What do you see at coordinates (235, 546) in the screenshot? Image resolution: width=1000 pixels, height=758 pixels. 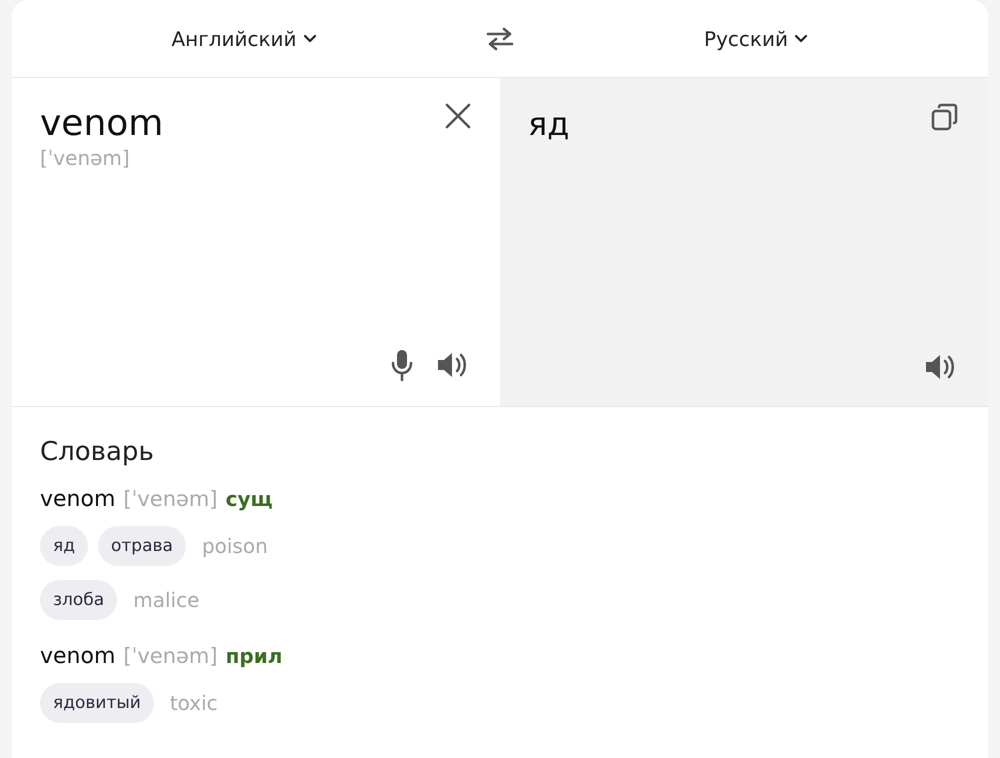 I see `synonym: poison` at bounding box center [235, 546].